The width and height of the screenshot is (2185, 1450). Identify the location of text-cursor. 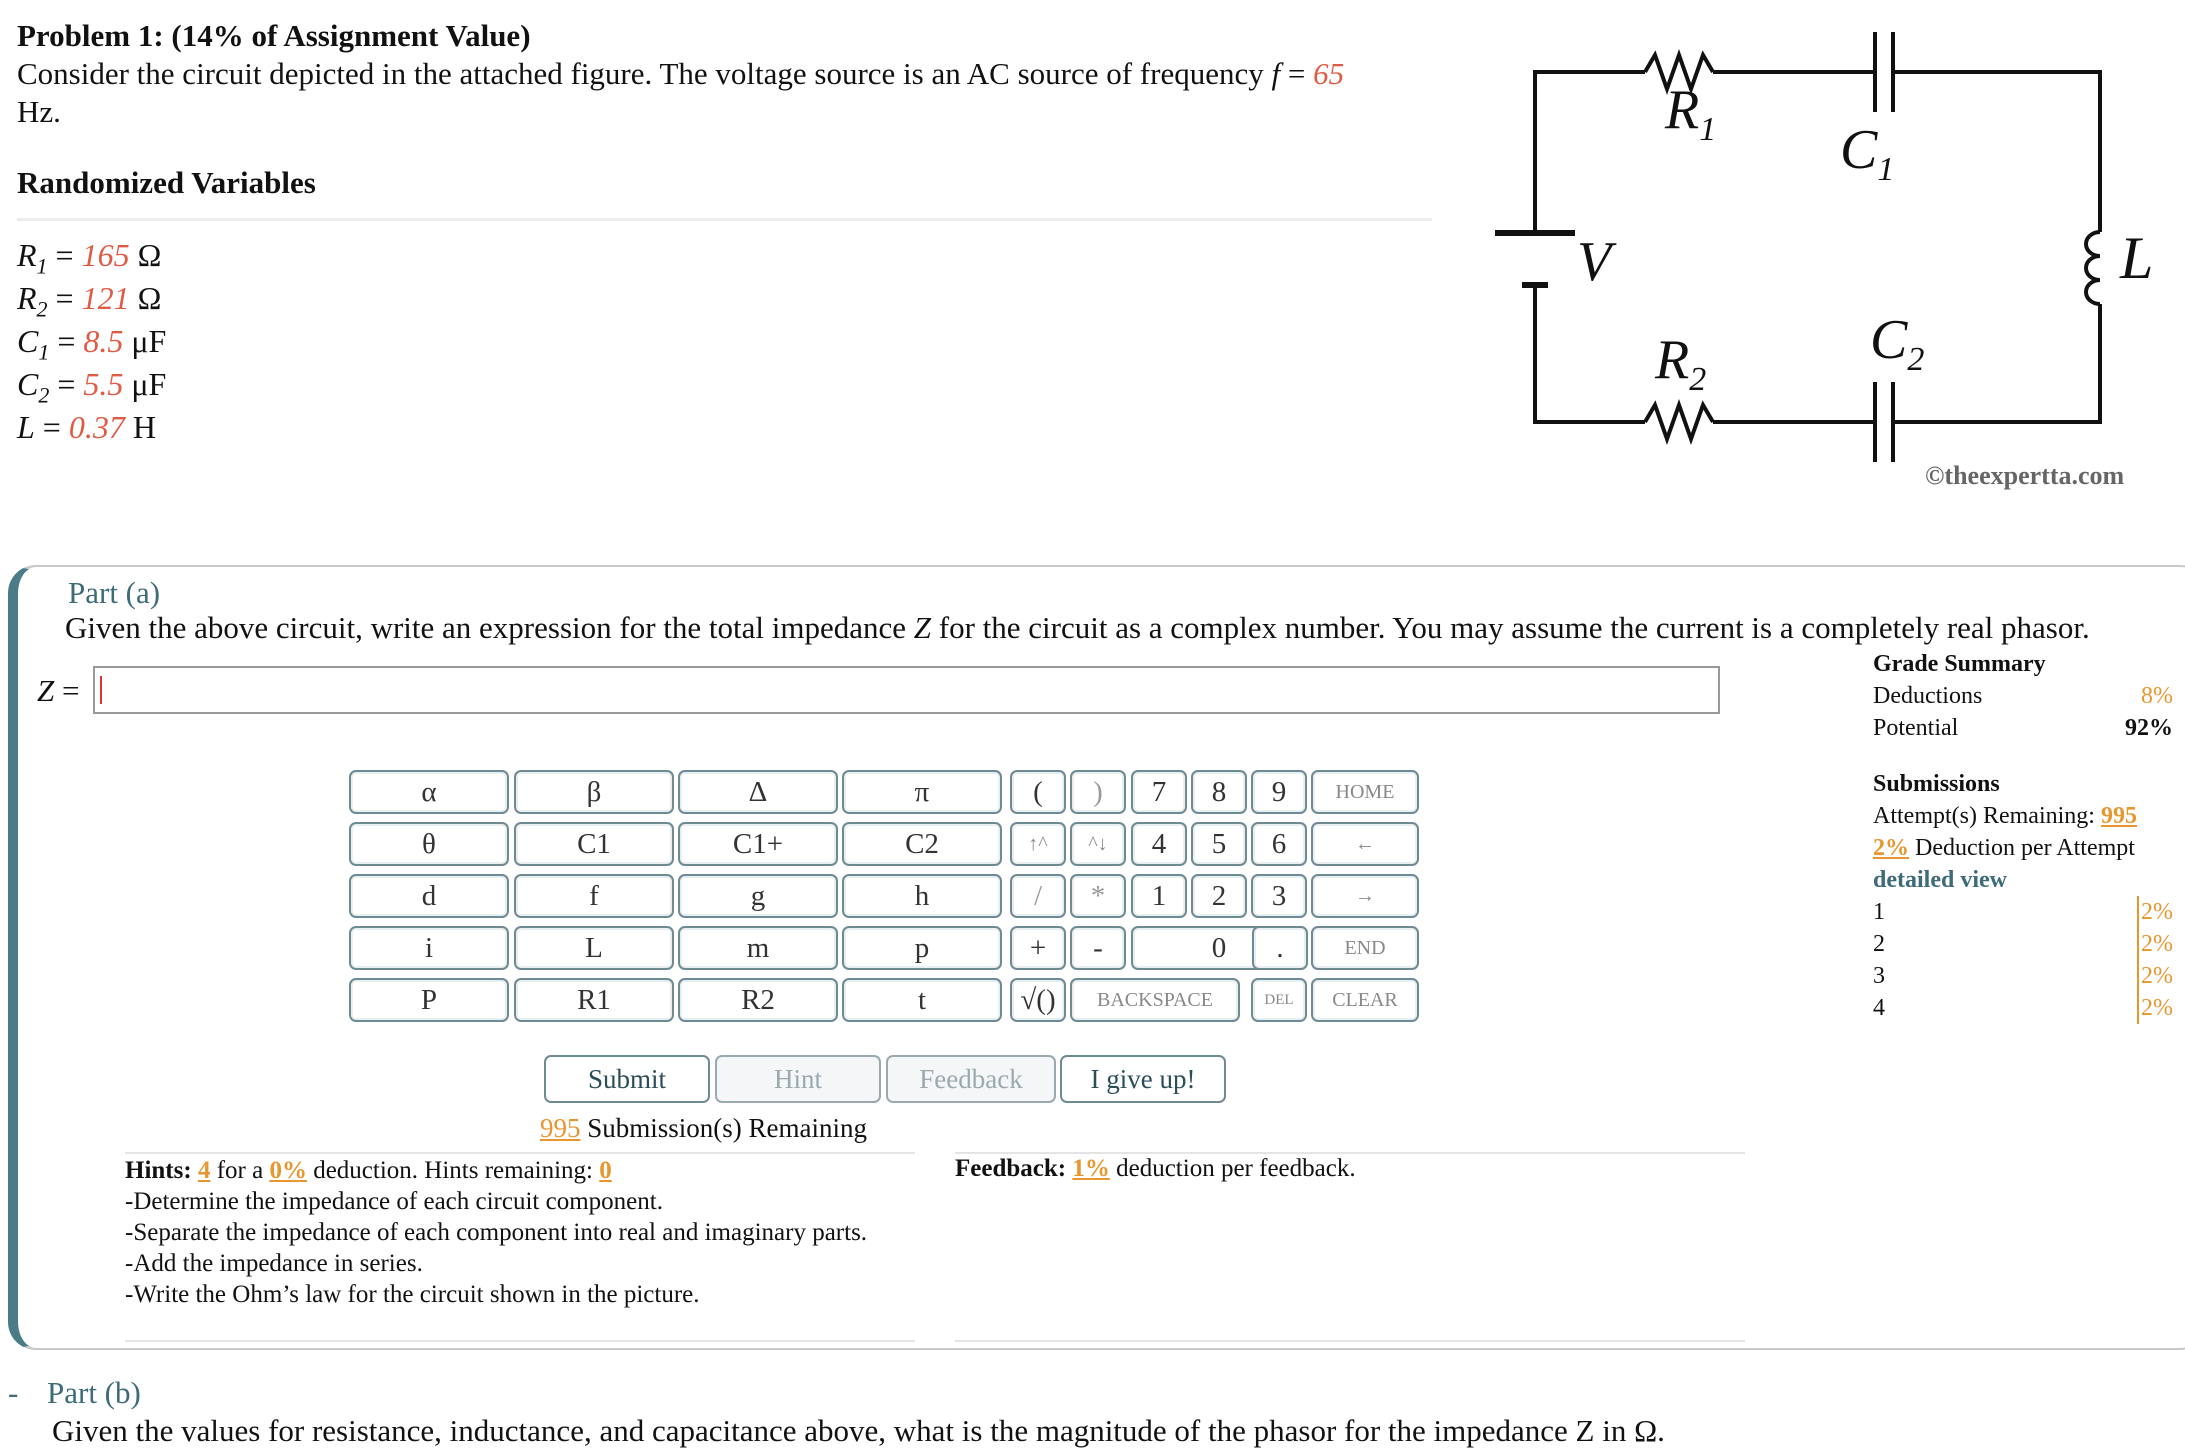
(101, 690).